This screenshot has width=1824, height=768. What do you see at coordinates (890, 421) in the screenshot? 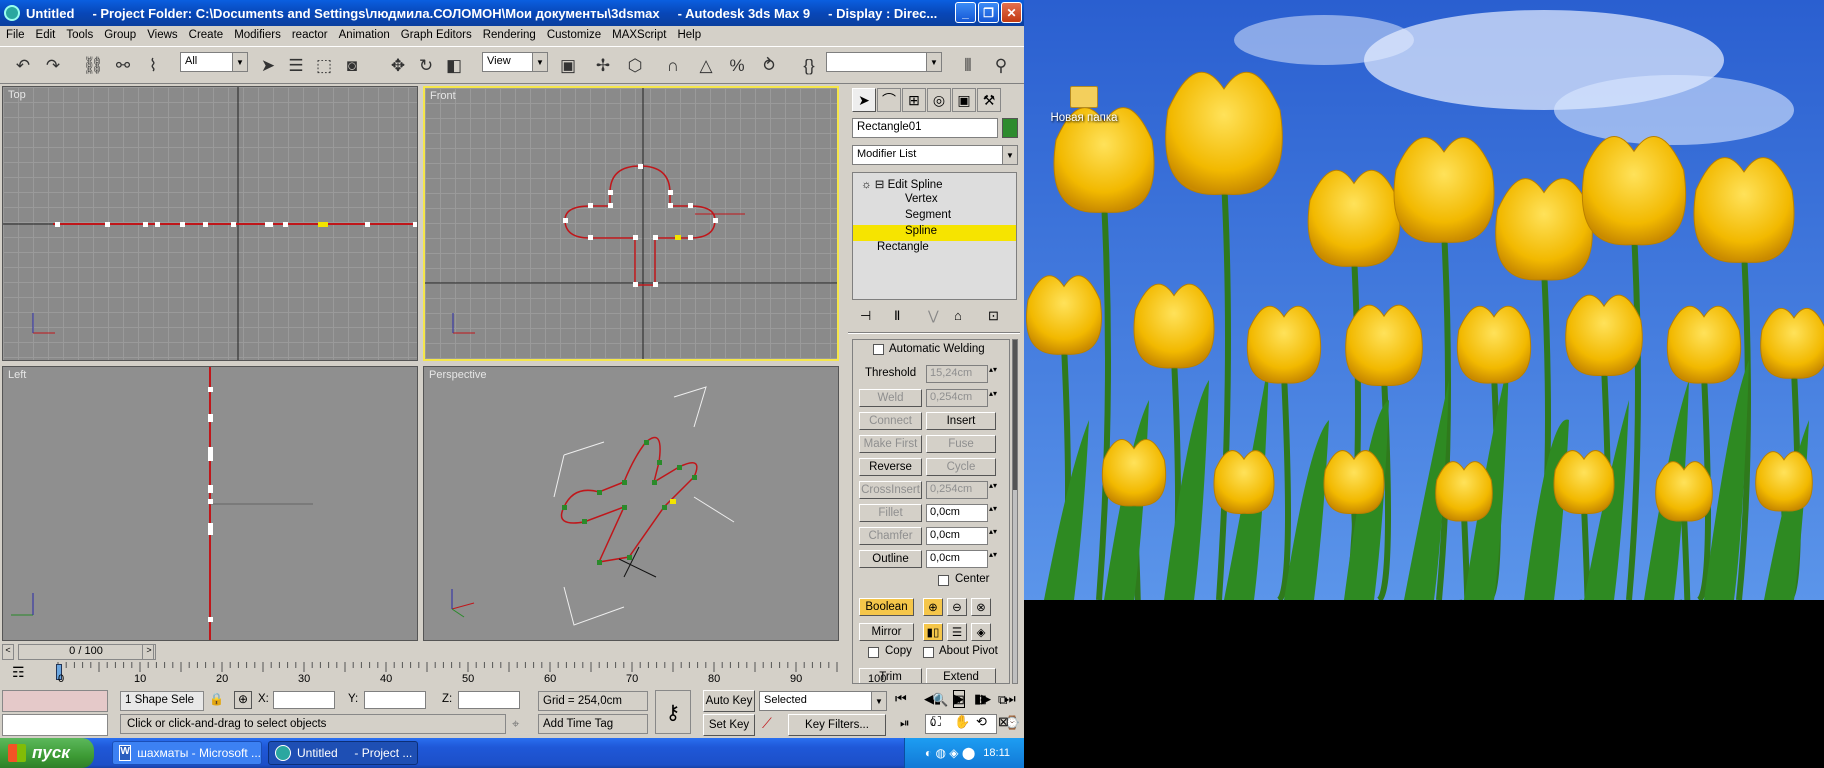
I see `connect-button: Connect` at bounding box center [890, 421].